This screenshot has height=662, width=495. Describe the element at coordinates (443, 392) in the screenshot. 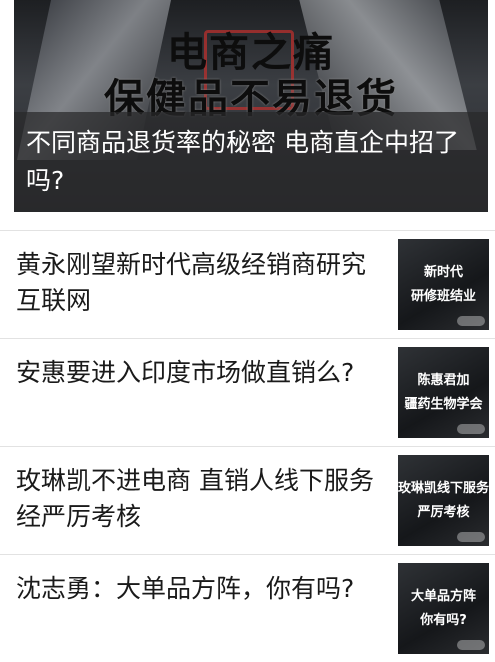

I see `article-thumbnail: 陈惠君加 疆药生物学会` at that location.